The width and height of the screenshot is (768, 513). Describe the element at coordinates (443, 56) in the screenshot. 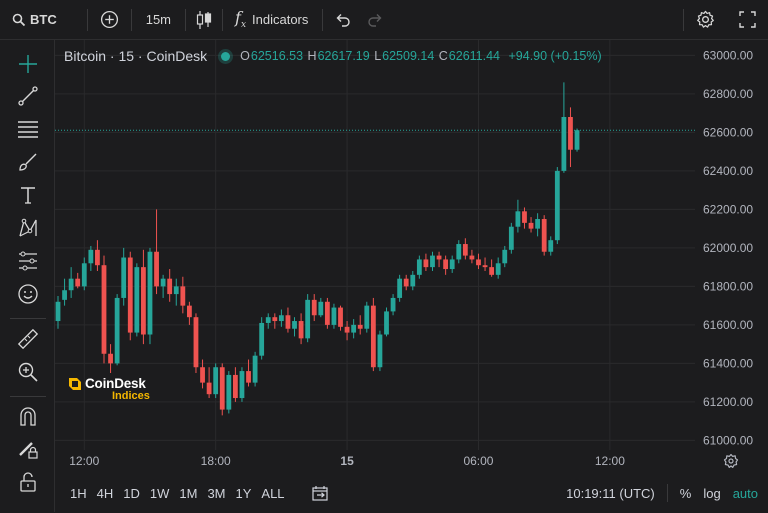

I see `close-key: C` at that location.